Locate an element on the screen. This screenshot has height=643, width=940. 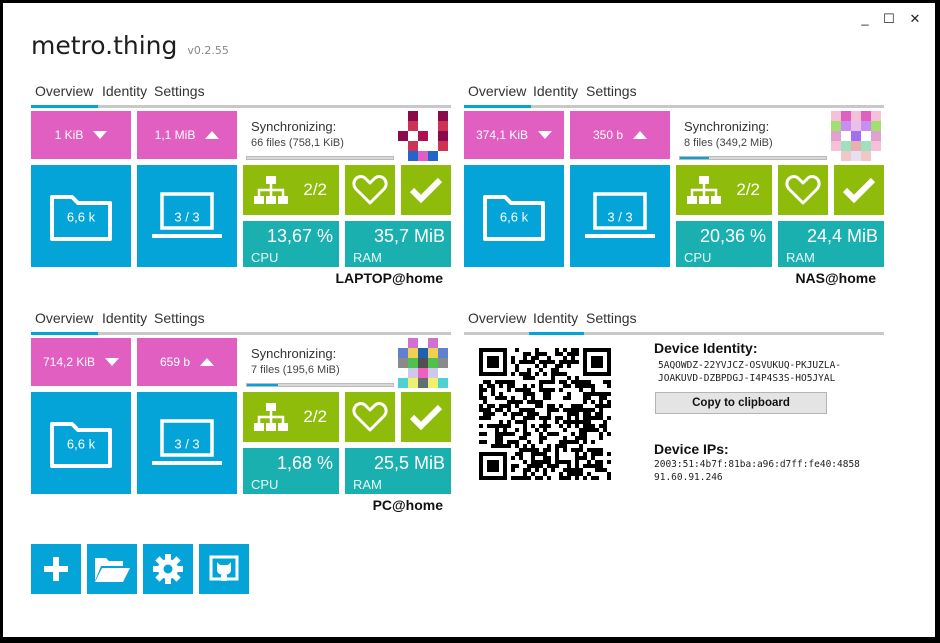
device-hostname: LAPTOP@home is located at coordinates (389, 278).